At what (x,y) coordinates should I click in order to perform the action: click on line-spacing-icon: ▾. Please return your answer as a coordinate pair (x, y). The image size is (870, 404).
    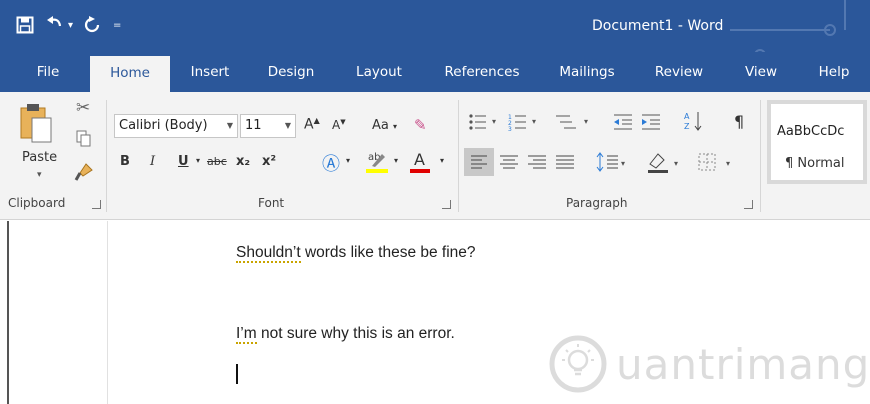
    Looking at the image, I should click on (613, 164).